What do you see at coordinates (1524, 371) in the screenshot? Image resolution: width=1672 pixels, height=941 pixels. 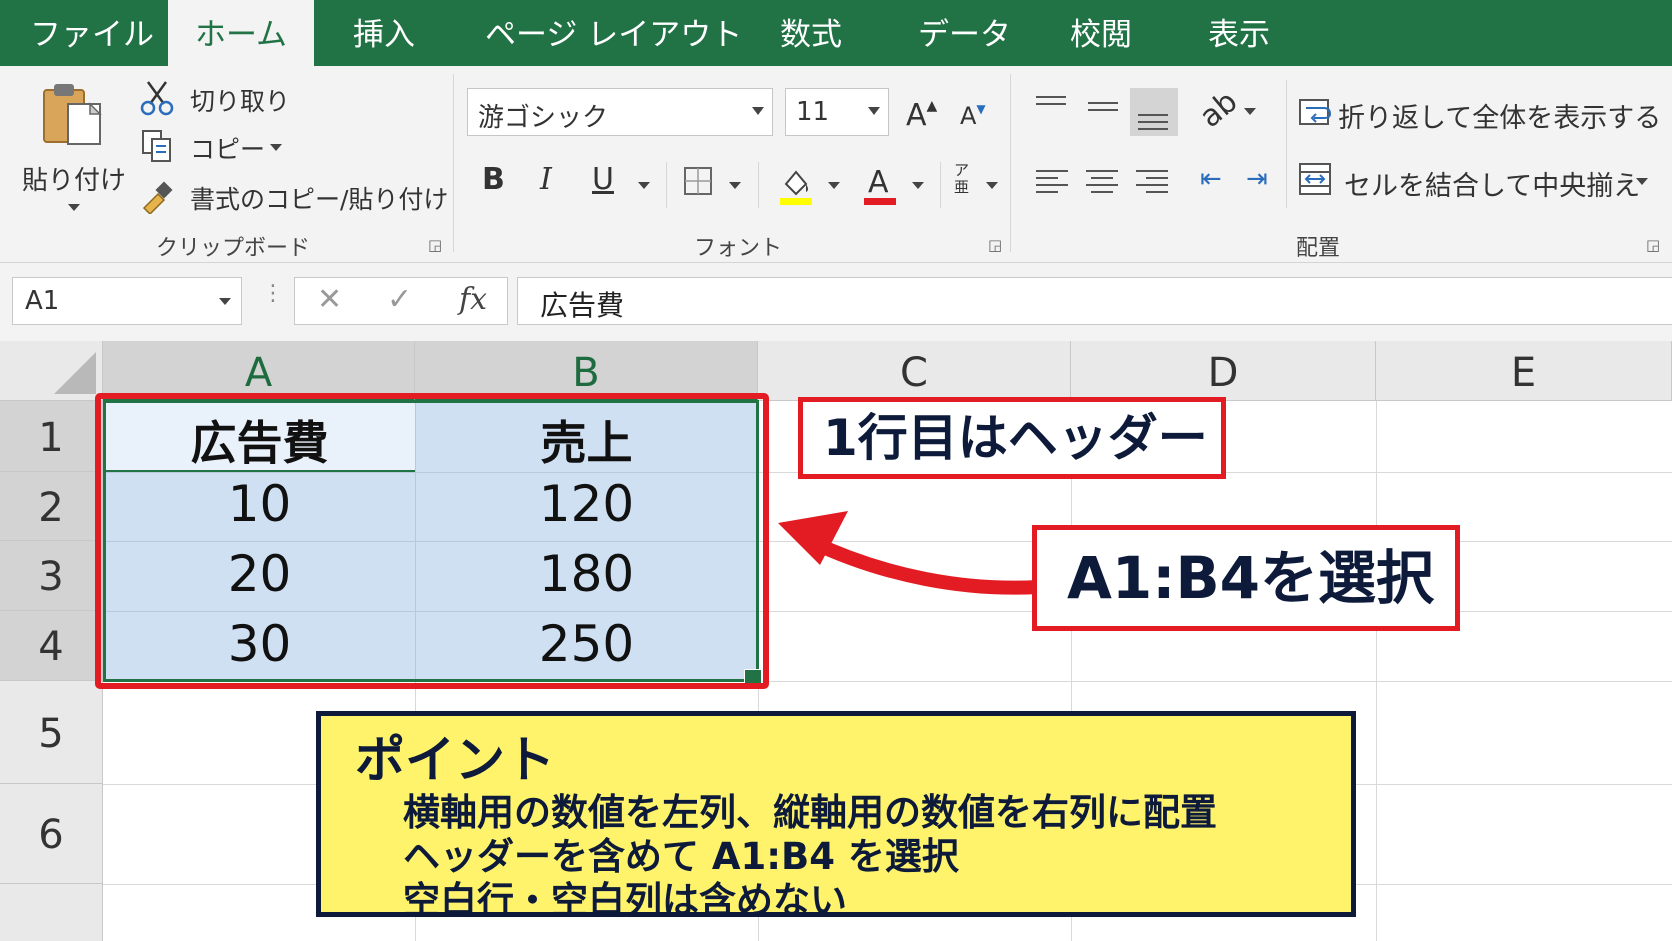 I see `column-header-e: E` at bounding box center [1524, 371].